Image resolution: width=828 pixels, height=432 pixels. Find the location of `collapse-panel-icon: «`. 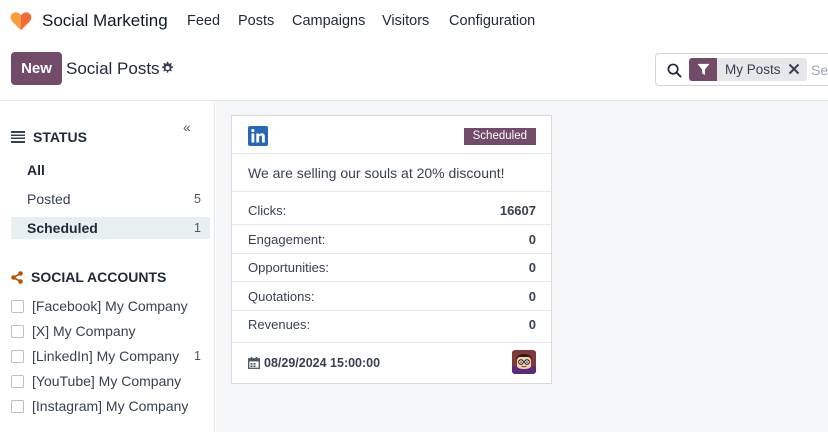

collapse-panel-icon: « is located at coordinates (187, 127).